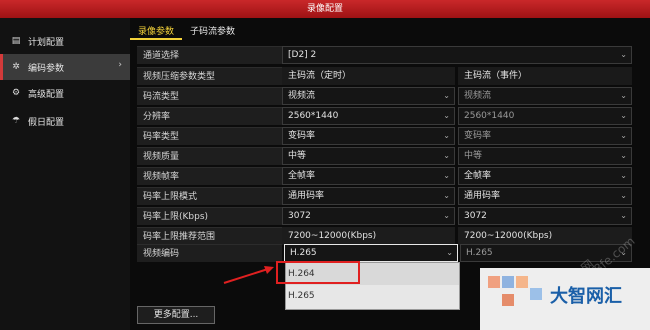  Describe the element at coordinates (368, 96) in the screenshot. I see `stream-type-select: 视频流 ⌄` at that location.